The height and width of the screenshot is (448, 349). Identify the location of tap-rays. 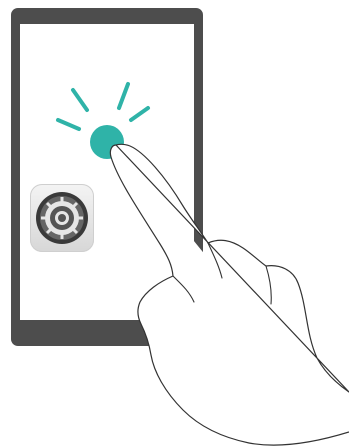
(103, 106).